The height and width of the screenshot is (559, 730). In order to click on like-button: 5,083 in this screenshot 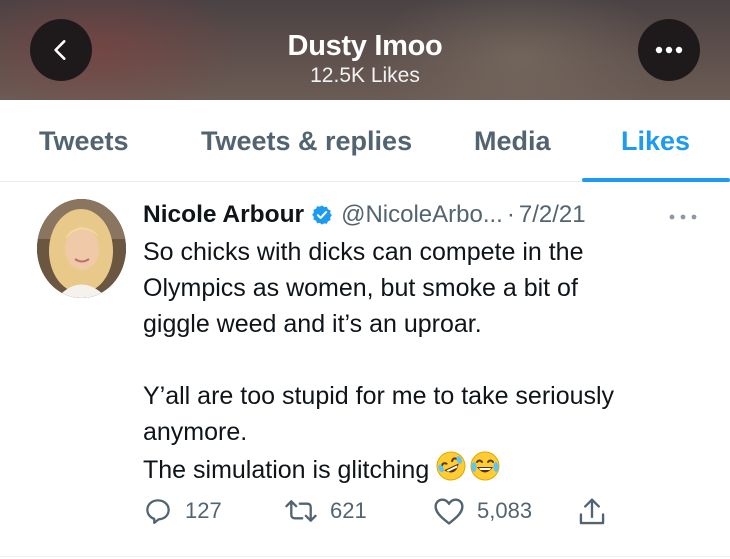, I will do `click(482, 511)`.